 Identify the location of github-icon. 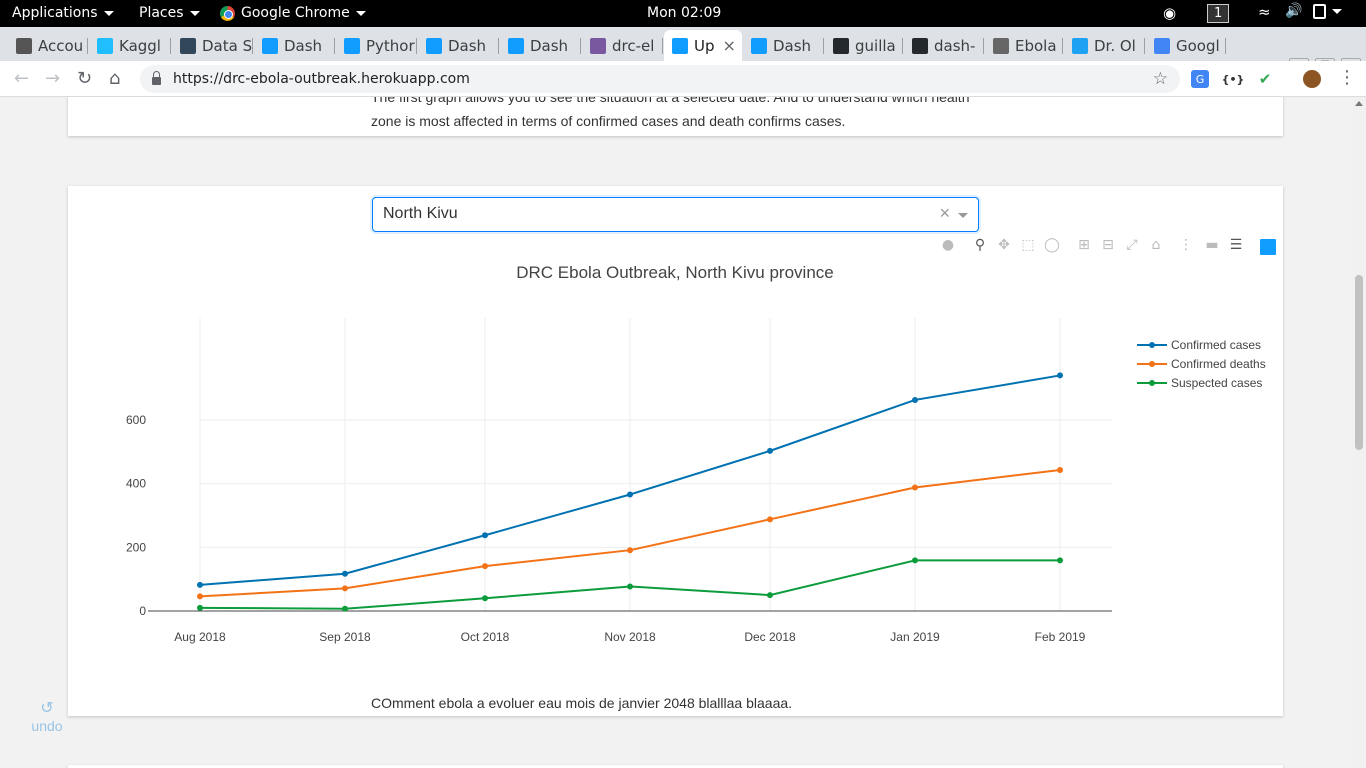
(920, 45).